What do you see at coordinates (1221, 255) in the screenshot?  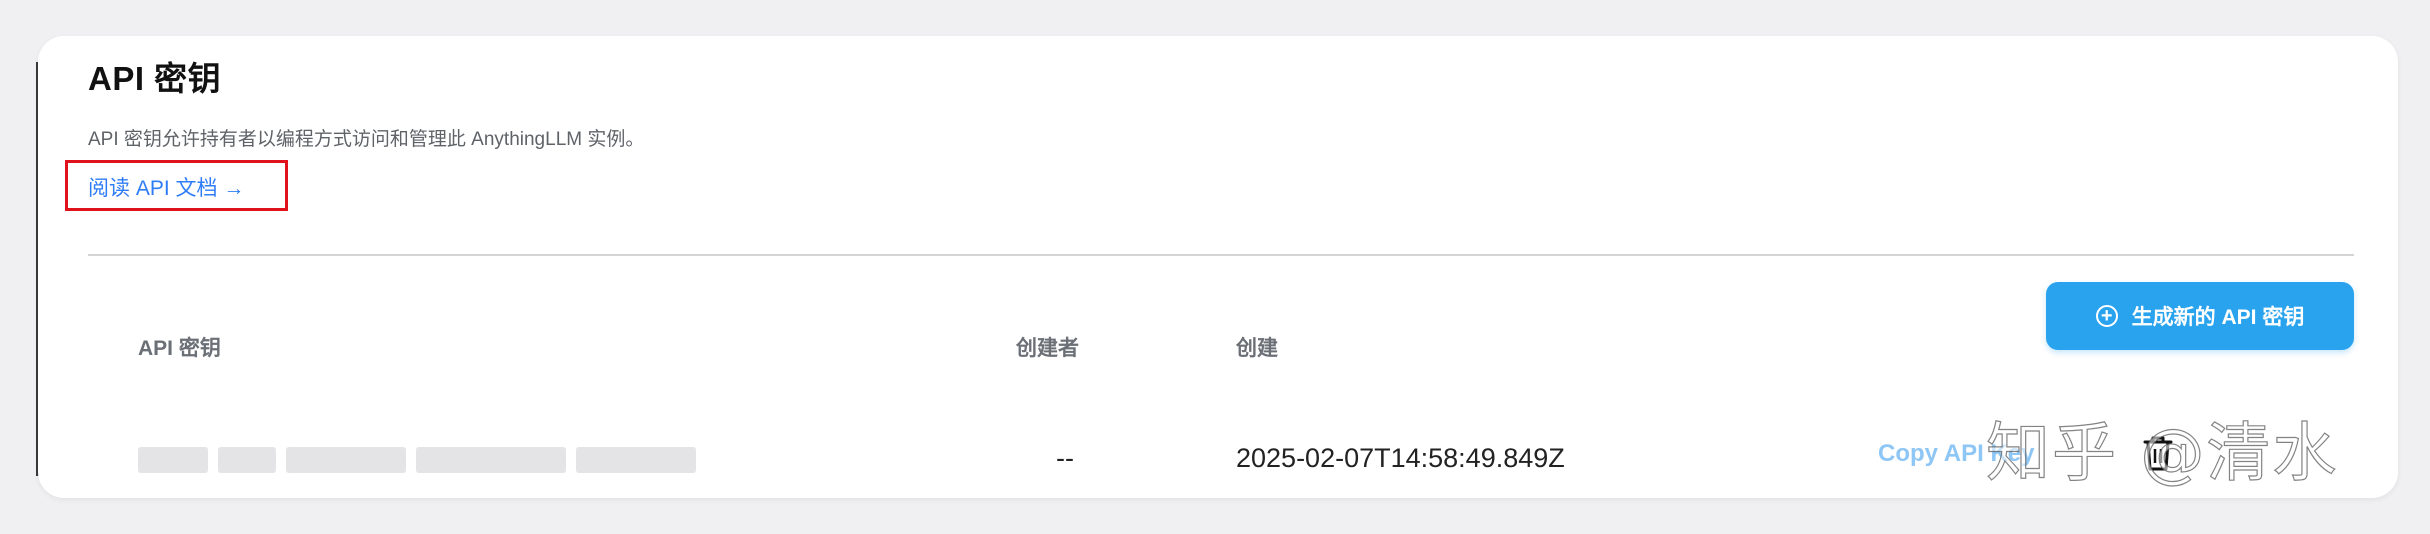 I see `section-divider` at bounding box center [1221, 255].